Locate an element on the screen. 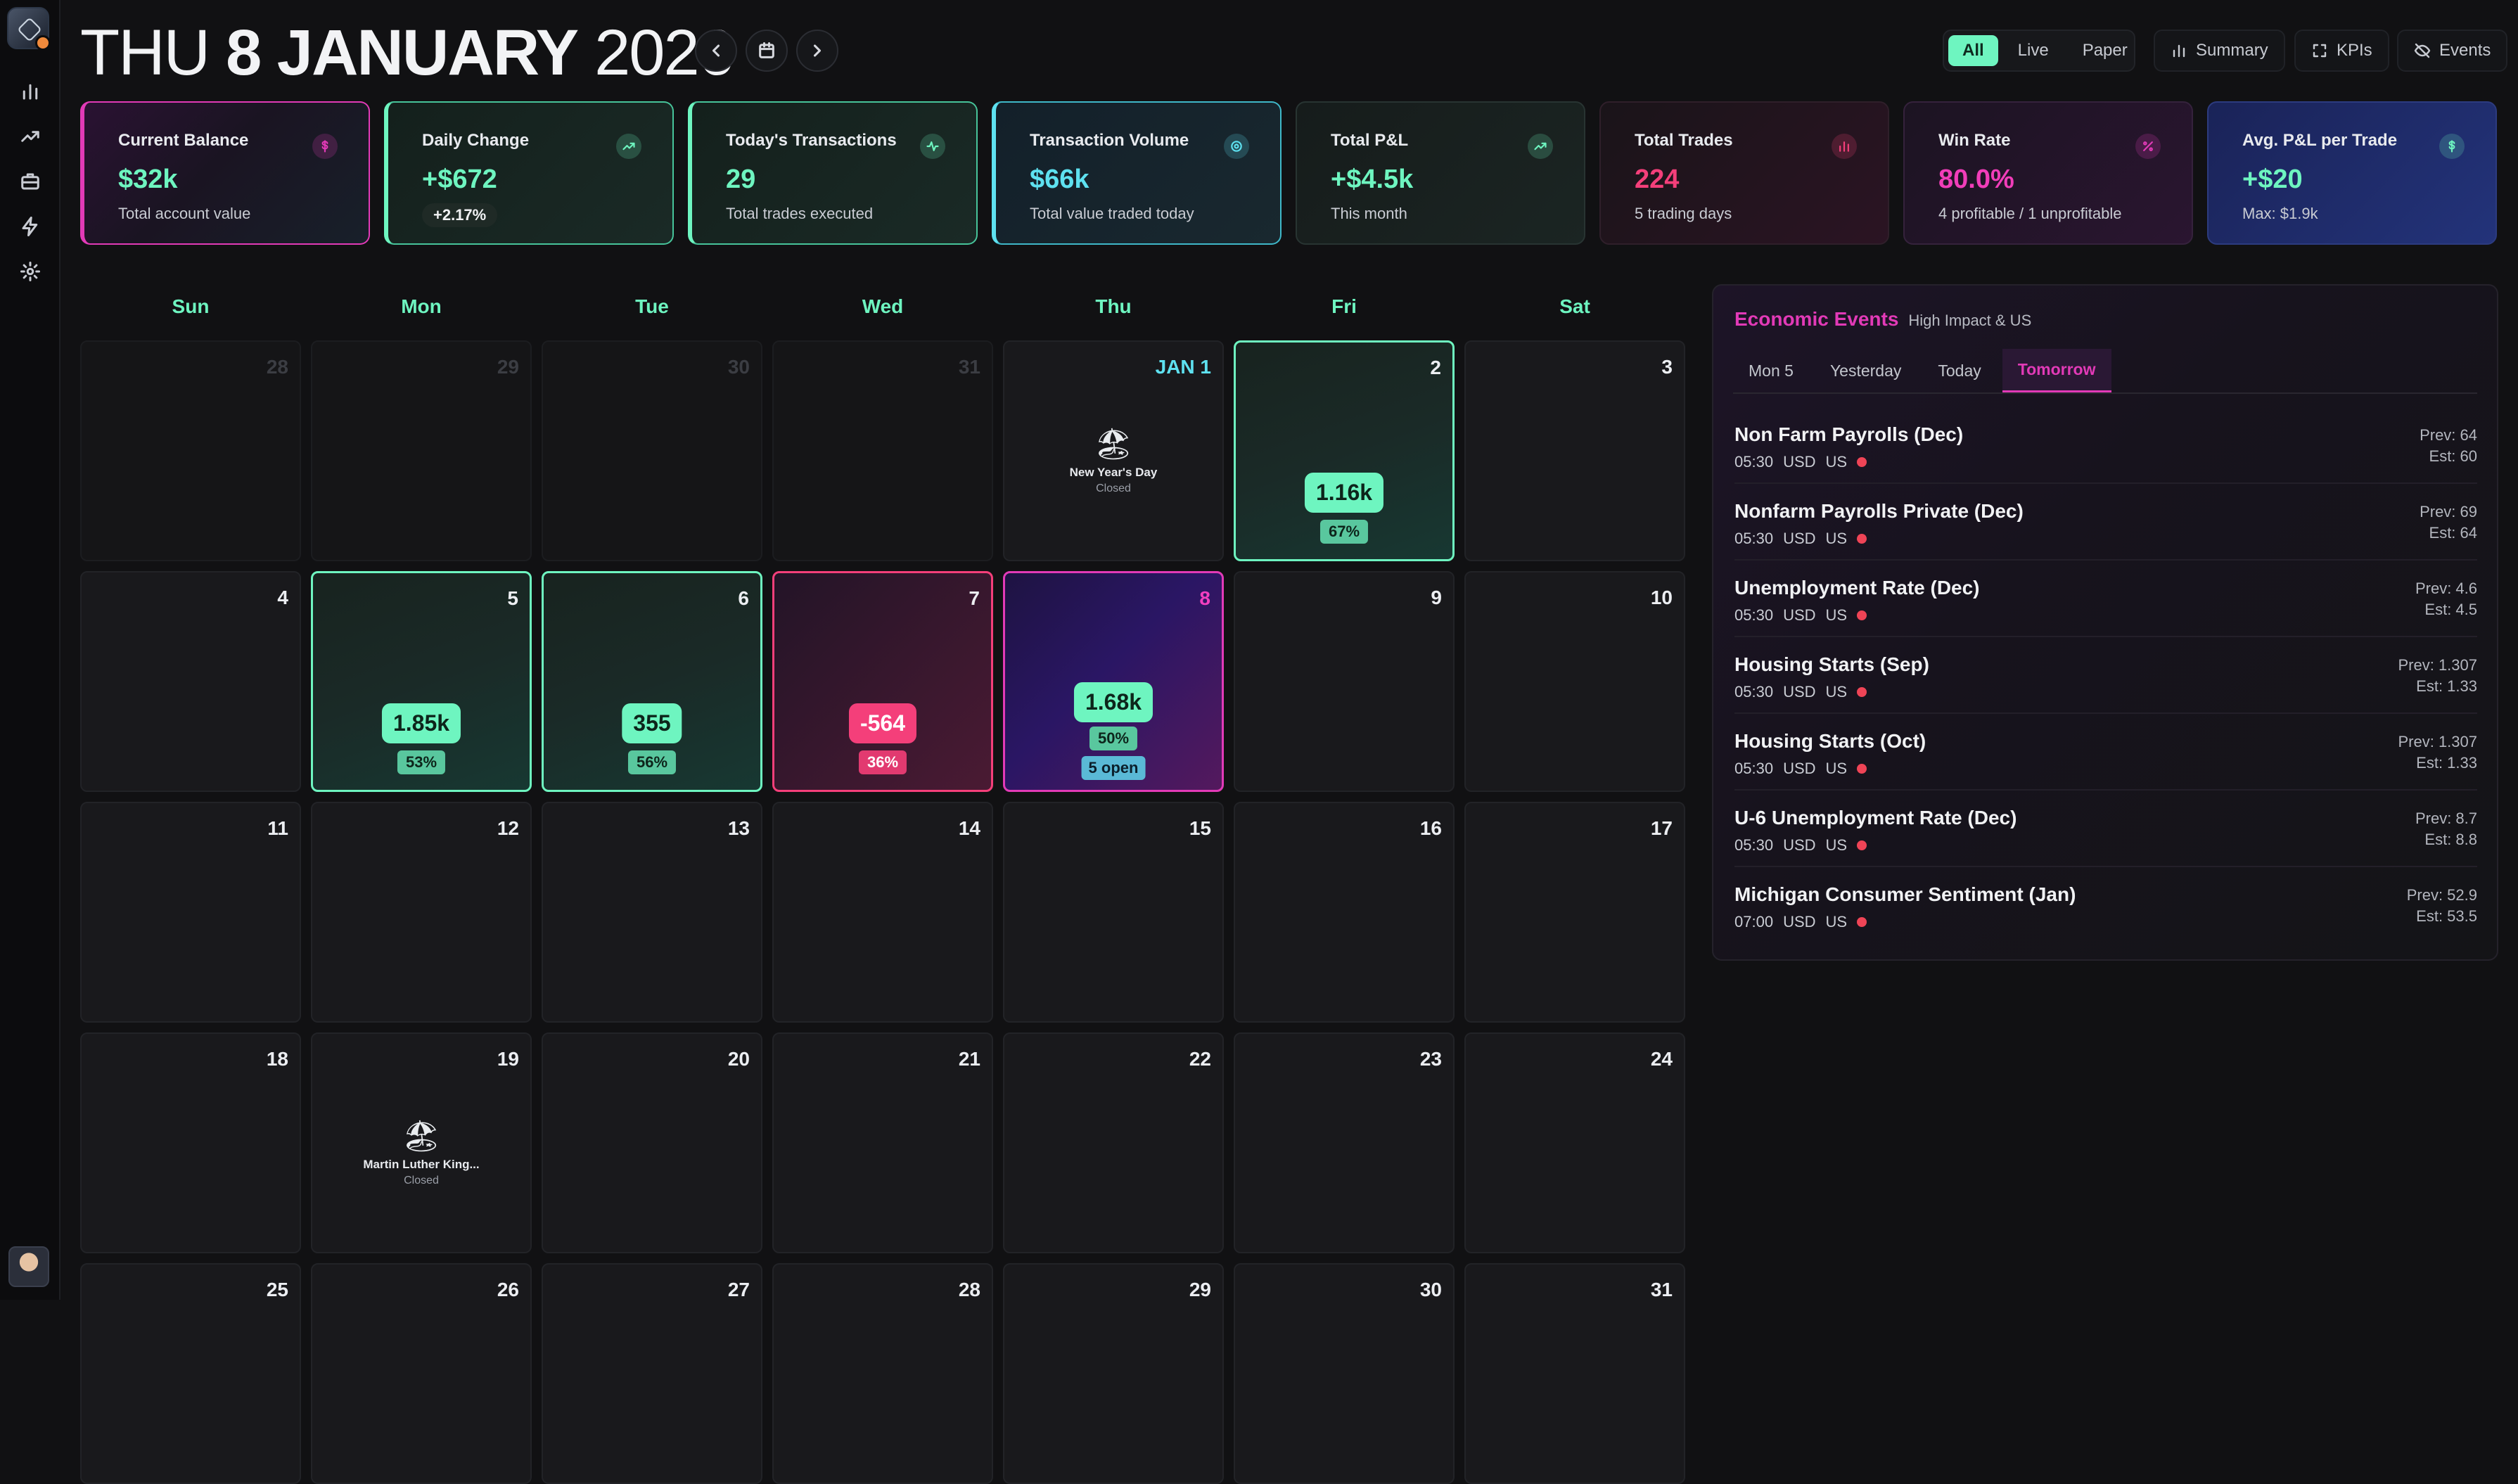  event-previous: Prev: 4.6 is located at coordinates (2446, 588).